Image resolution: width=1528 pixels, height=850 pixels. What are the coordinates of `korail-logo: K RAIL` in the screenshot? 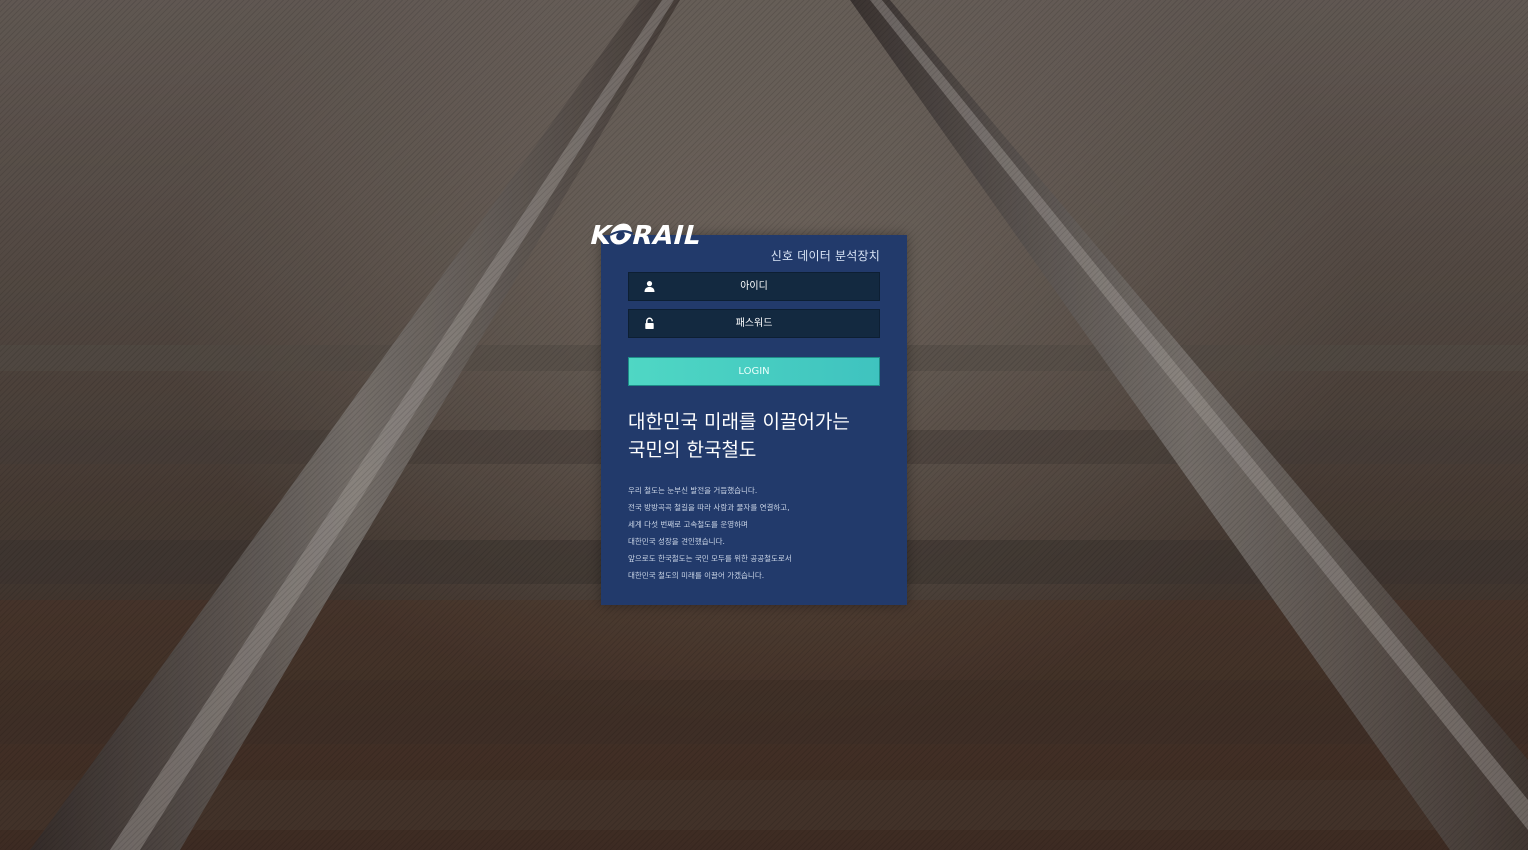 It's located at (646, 235).